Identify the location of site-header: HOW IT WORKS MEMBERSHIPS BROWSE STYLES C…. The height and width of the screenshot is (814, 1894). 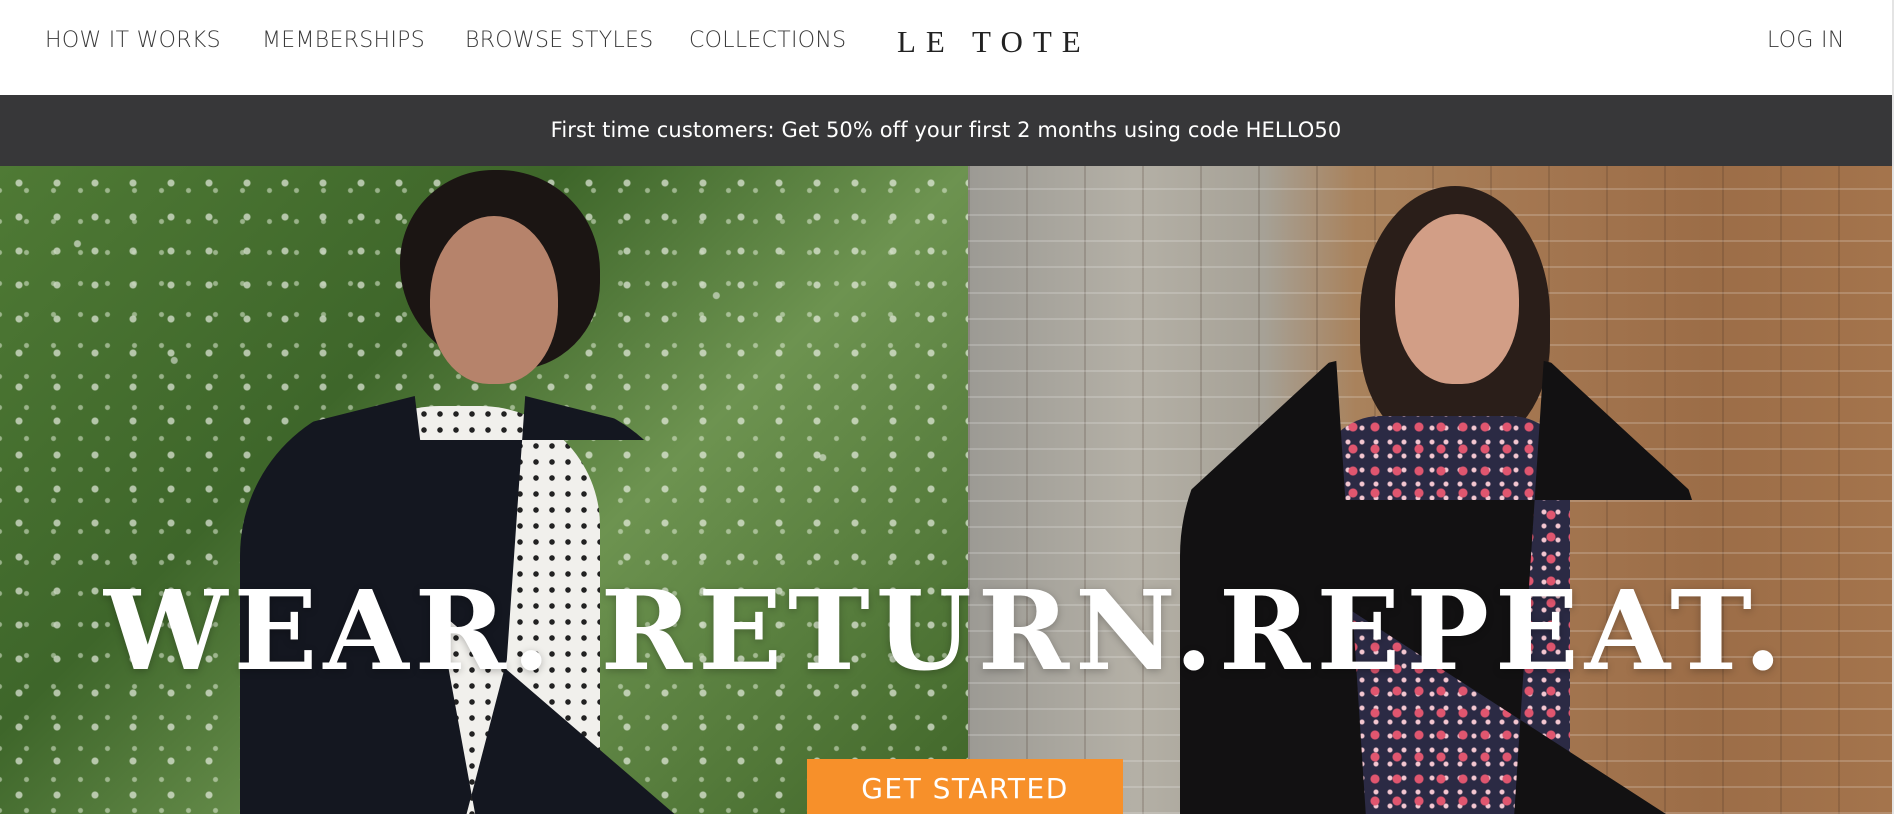
(947, 47).